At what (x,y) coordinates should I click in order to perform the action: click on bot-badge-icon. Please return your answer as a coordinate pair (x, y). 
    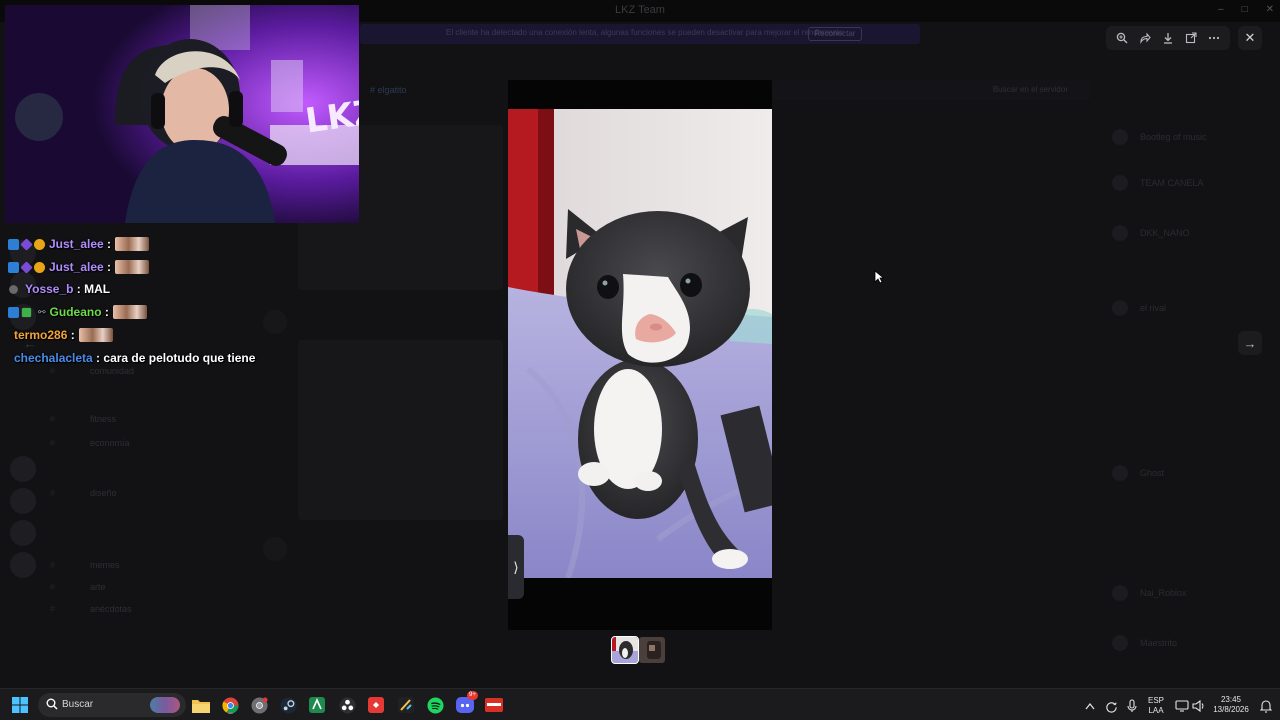
    Looking at the image, I should click on (13, 289).